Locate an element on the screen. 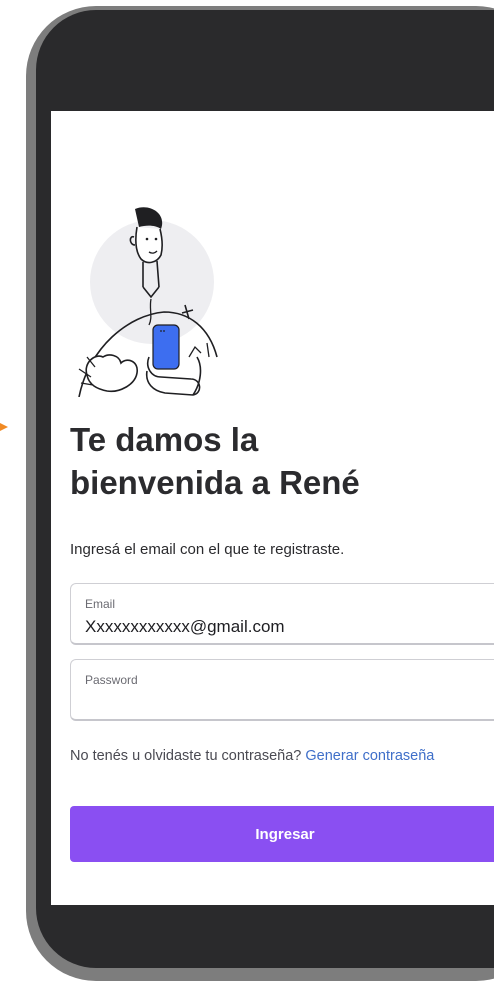 The width and height of the screenshot is (494, 981). email-field: Email Xxxxxxxxxxxx@gmail.com is located at coordinates (282, 614).